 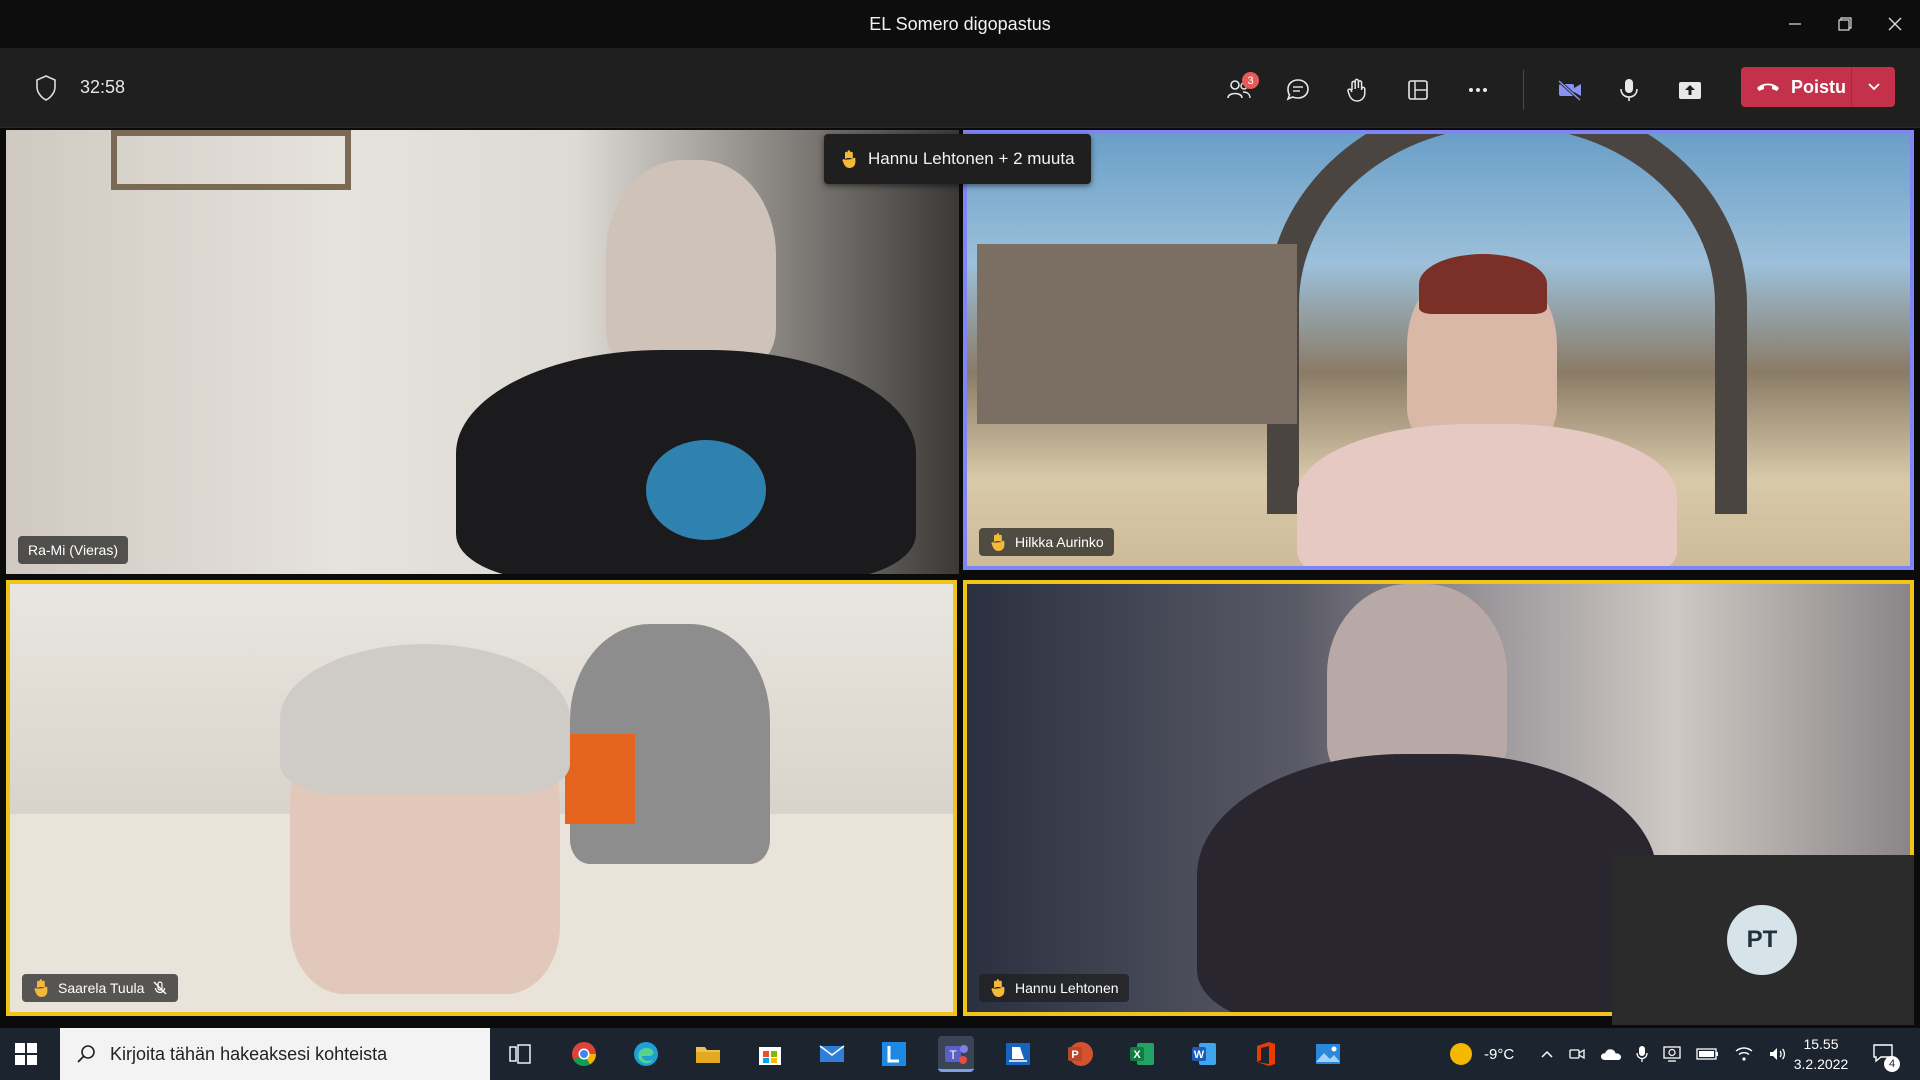 I want to click on task-view-button, so click(x=520, y=1054).